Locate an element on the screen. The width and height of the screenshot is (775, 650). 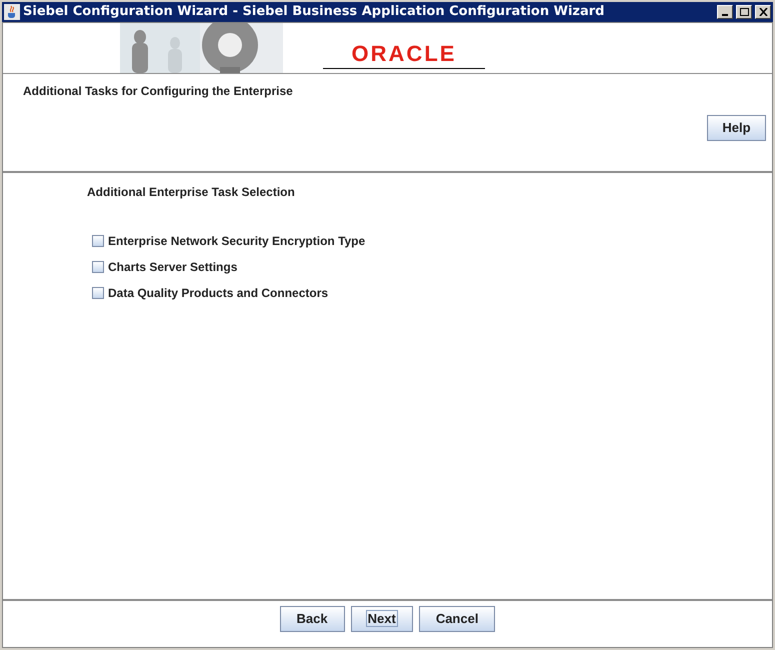
minimize-button is located at coordinates (725, 12).